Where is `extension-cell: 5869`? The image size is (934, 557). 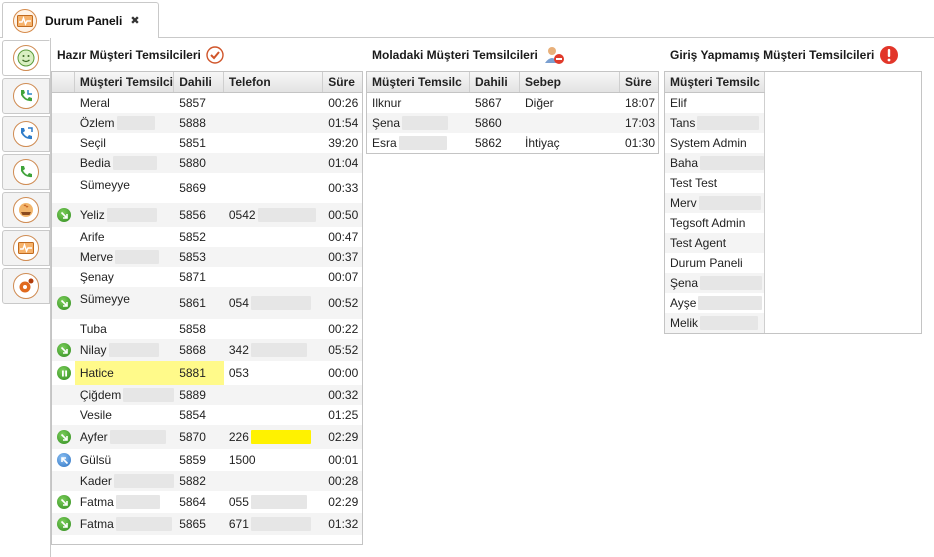
extension-cell: 5869 is located at coordinates (192, 188).